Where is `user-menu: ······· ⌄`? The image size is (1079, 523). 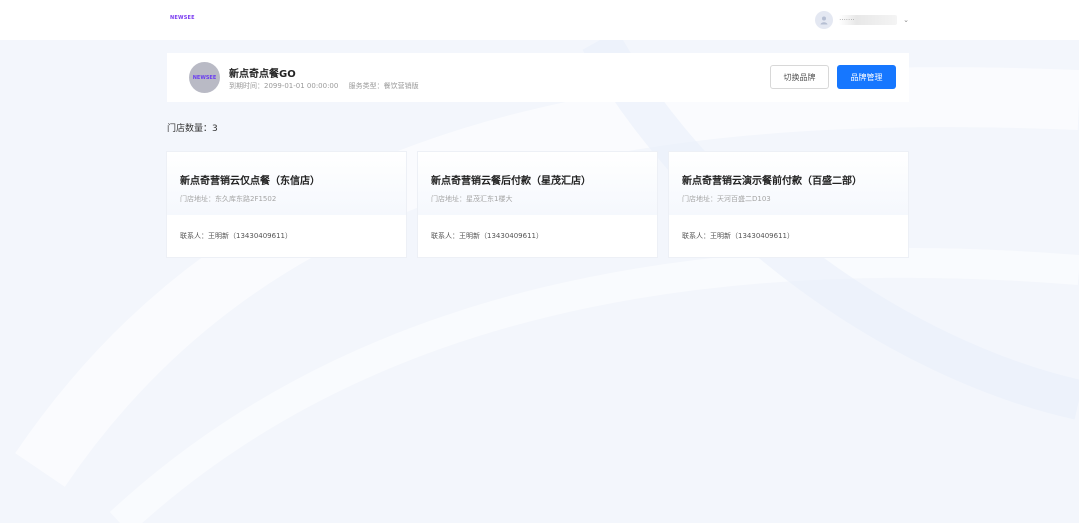
user-menu: ······· ⌄ is located at coordinates (862, 20).